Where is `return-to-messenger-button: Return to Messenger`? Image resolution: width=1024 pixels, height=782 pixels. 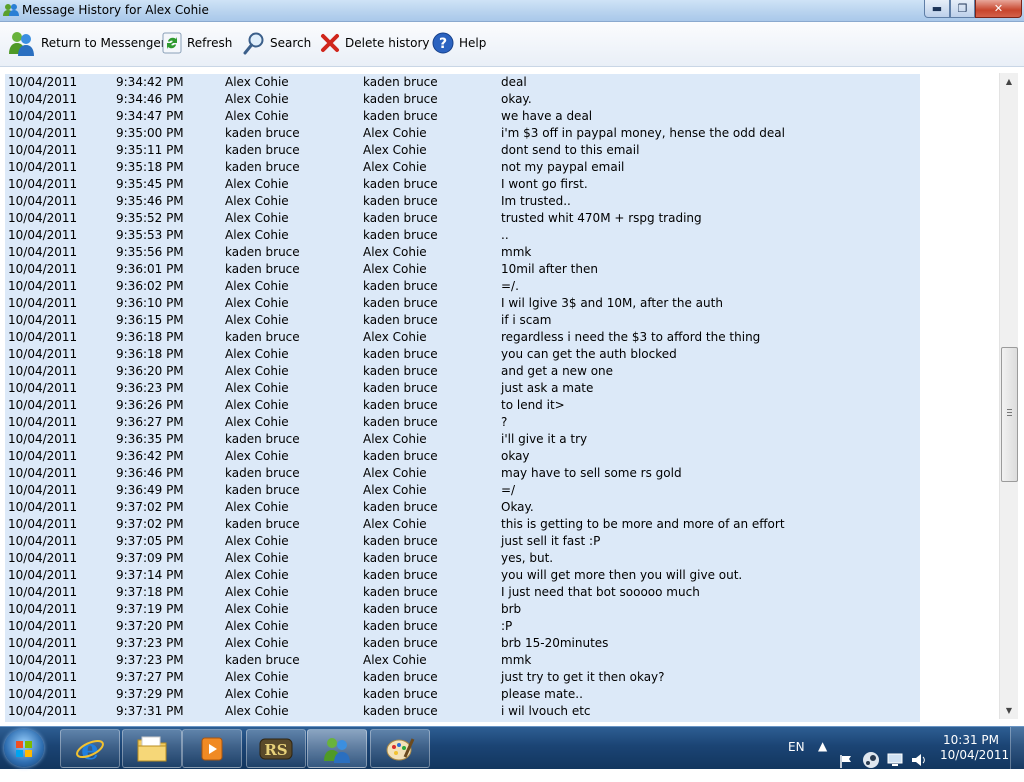
return-to-messenger-button: Return to Messenger is located at coordinates (87, 43).